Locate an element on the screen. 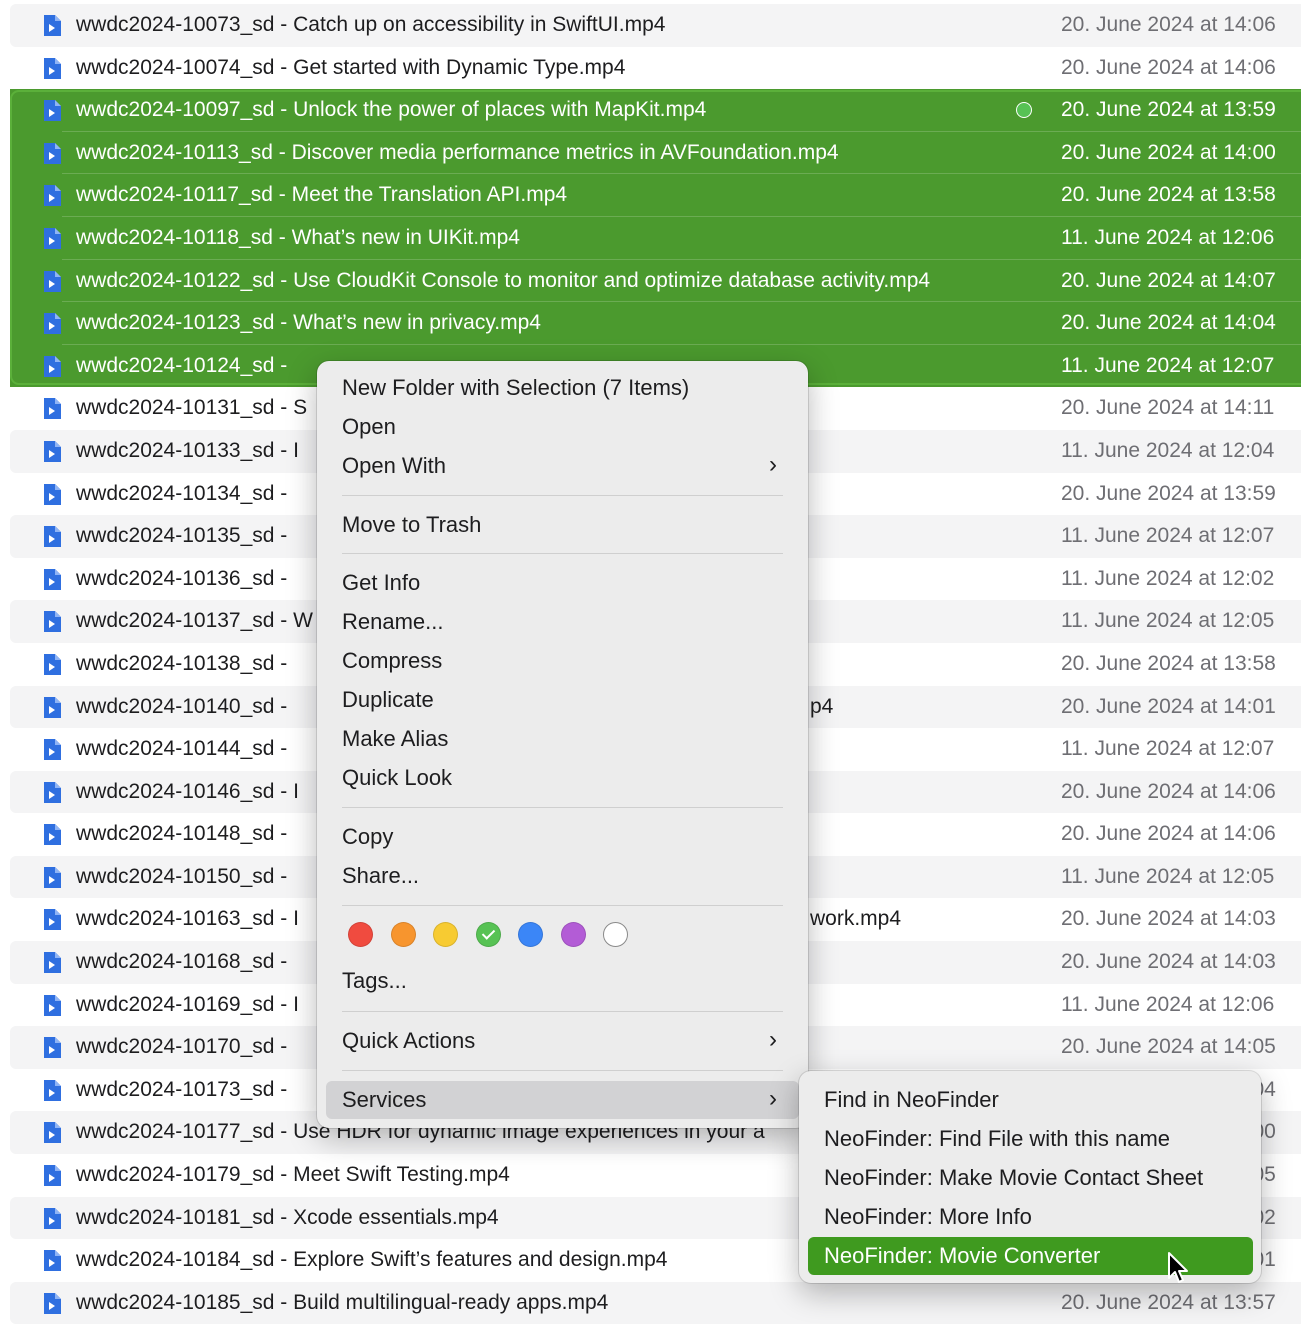 The image size is (1301, 1324). menu-item-services: Services › is located at coordinates (562, 1100).